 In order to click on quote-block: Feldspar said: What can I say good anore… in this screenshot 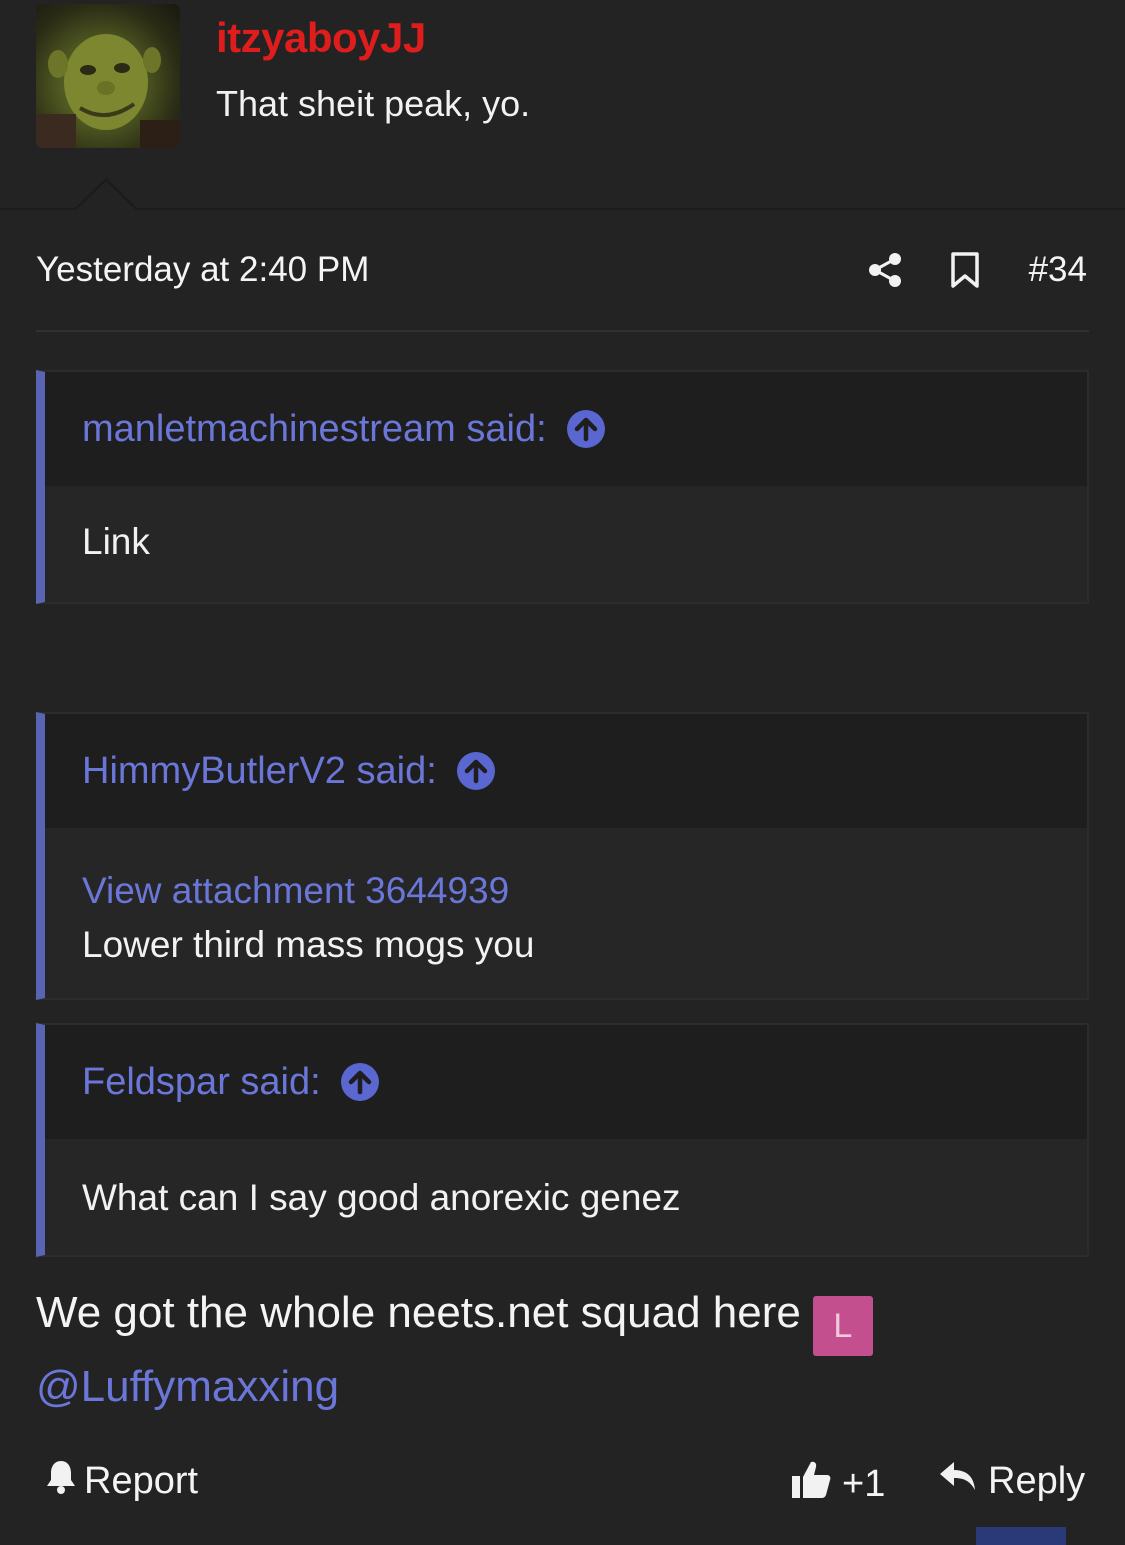, I will do `click(562, 1140)`.